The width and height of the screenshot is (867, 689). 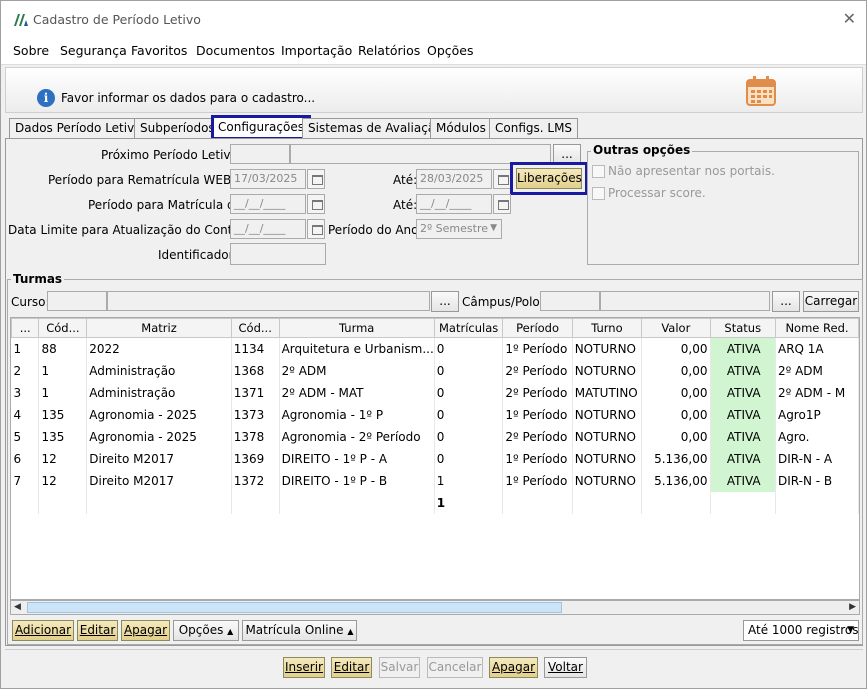 I want to click on inserir-label: Inserir, so click(x=304, y=667).